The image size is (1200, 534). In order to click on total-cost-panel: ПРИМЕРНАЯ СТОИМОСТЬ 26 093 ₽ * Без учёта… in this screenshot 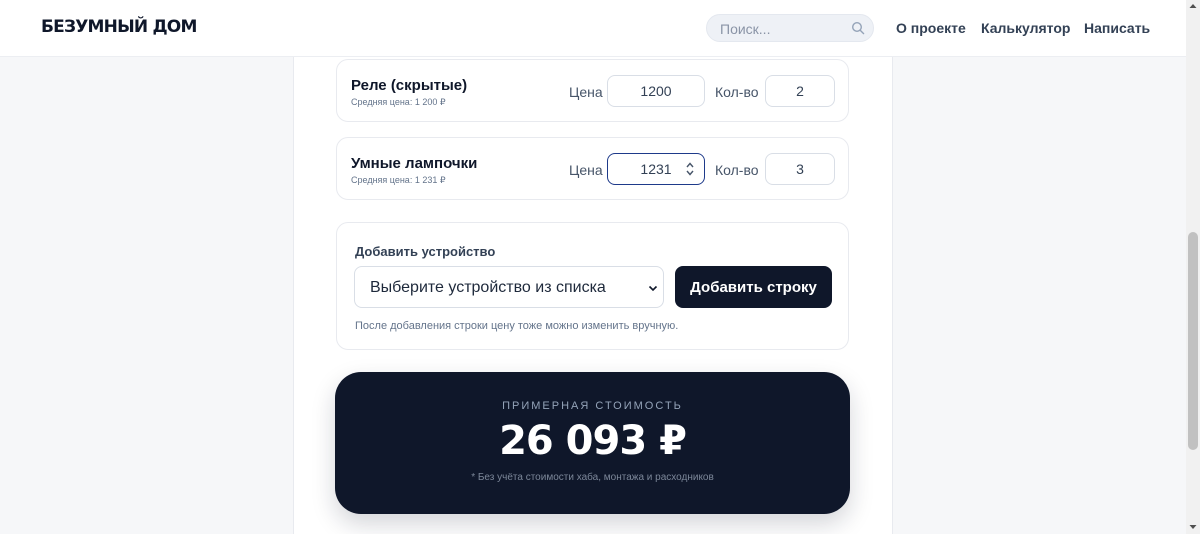, I will do `click(592, 443)`.